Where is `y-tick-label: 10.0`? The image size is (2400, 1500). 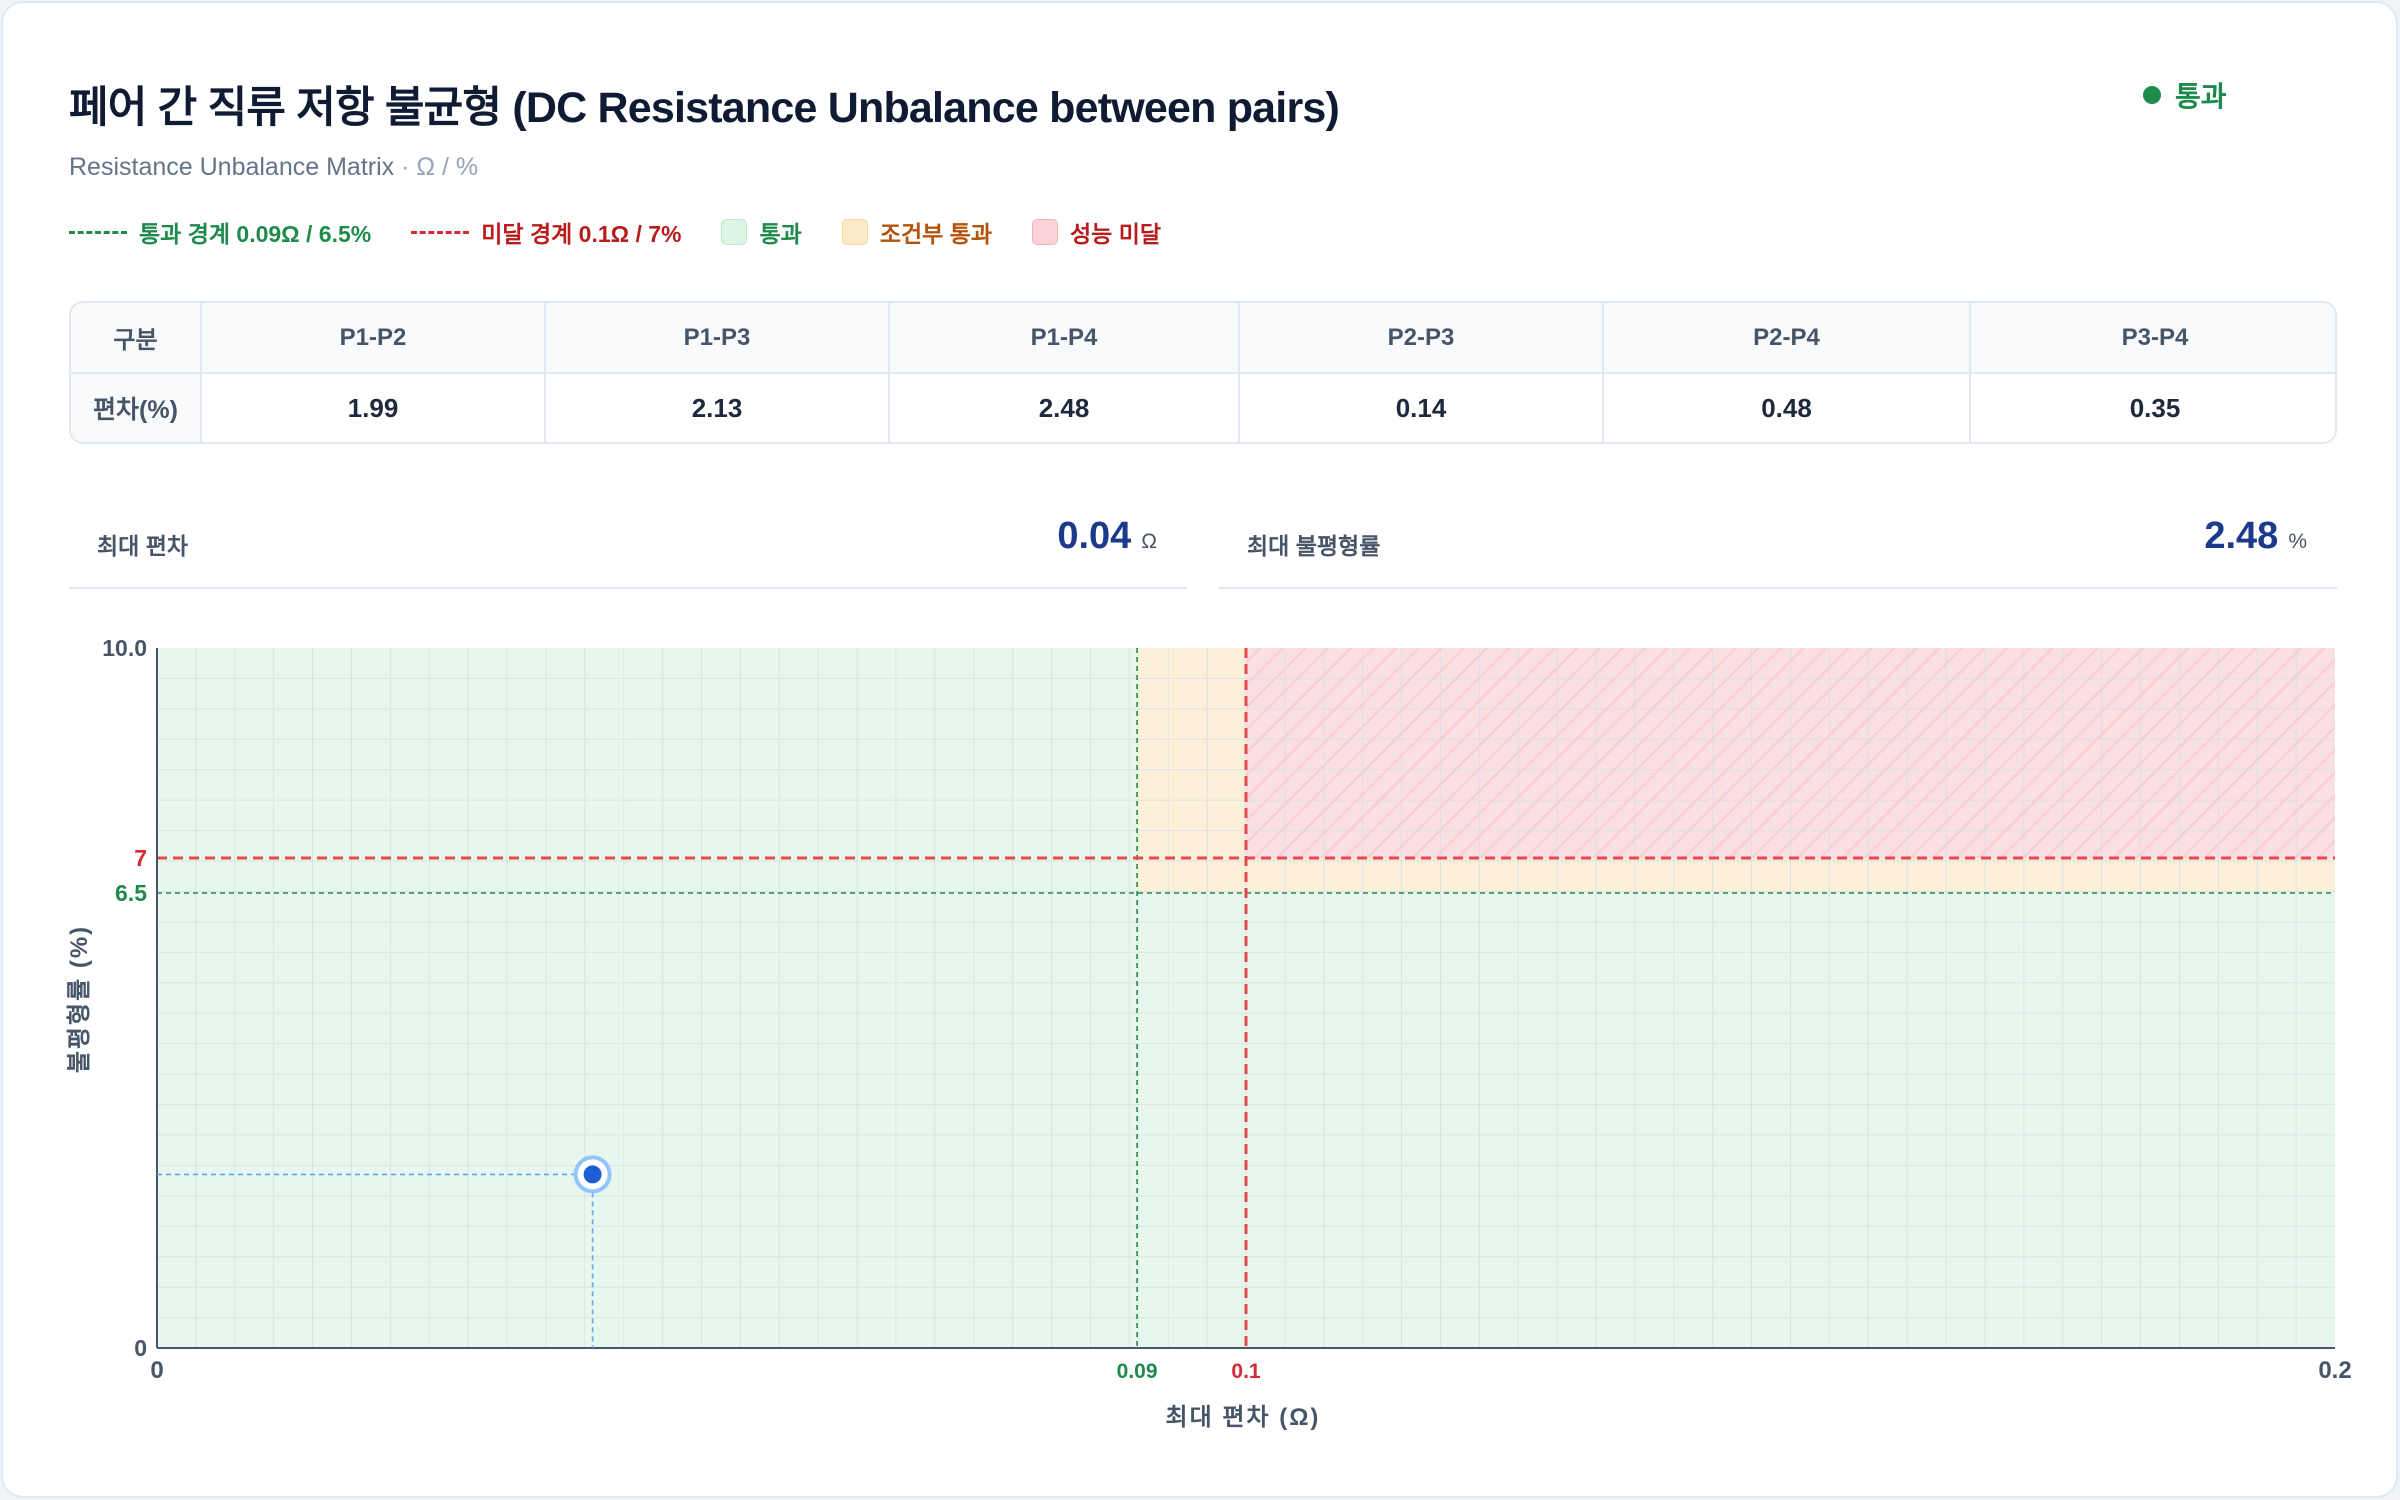
y-tick-label: 10.0 is located at coordinates (124, 648).